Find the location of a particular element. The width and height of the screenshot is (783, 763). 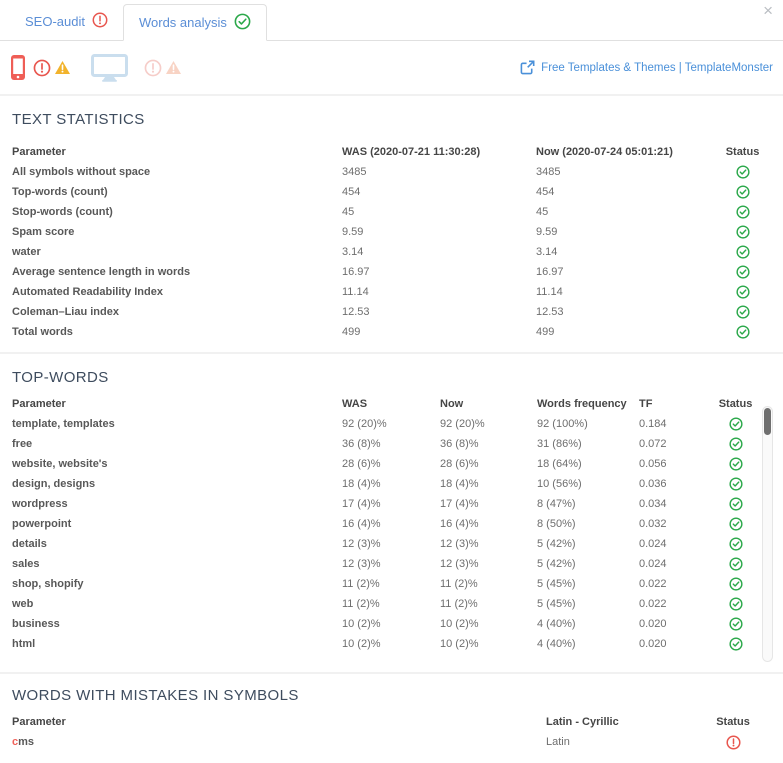

scrollbar-track is located at coordinates (767, 534).